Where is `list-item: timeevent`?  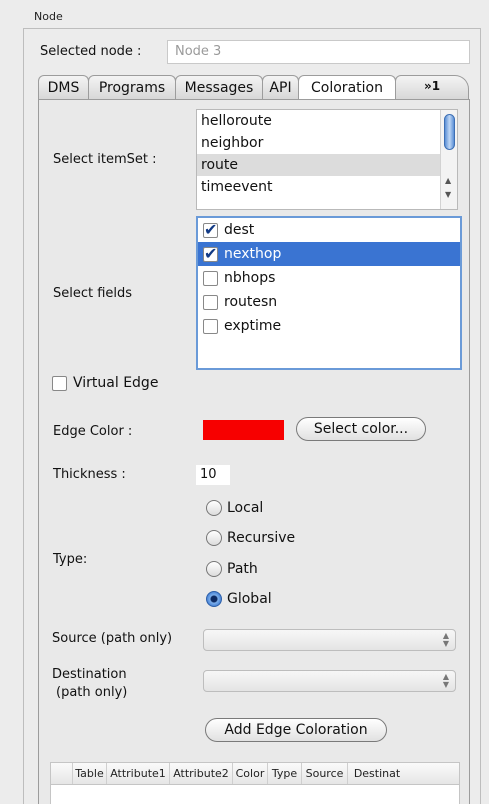
list-item: timeevent is located at coordinates (327, 187).